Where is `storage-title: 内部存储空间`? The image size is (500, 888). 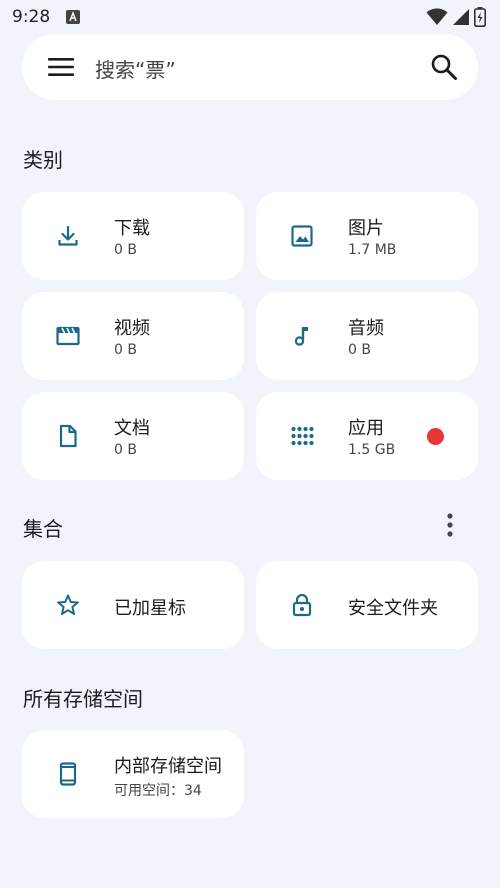 storage-title: 内部存储空间 is located at coordinates (168, 766).